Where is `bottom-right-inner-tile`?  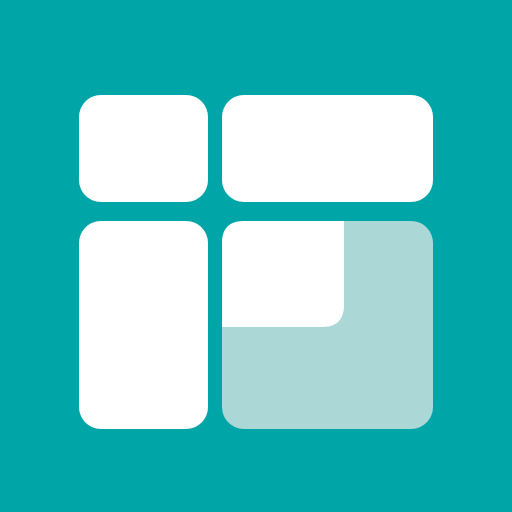
bottom-right-inner-tile is located at coordinates (283, 274).